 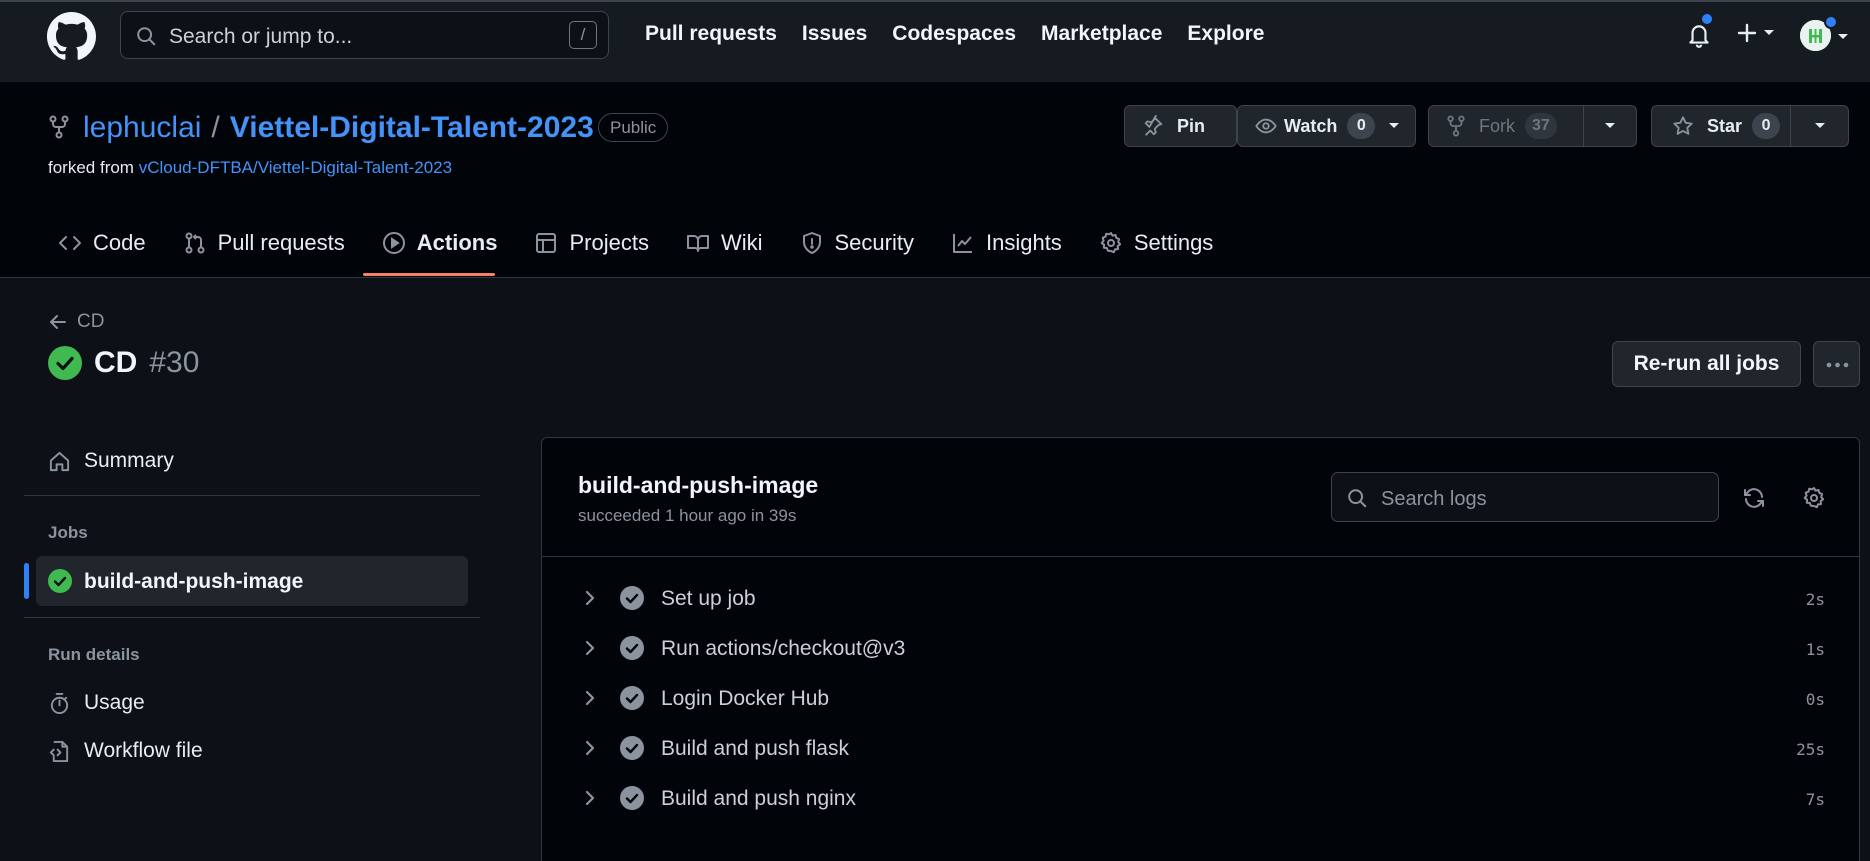 What do you see at coordinates (1525, 497) in the screenshot?
I see `search-logs-input: Search logs` at bounding box center [1525, 497].